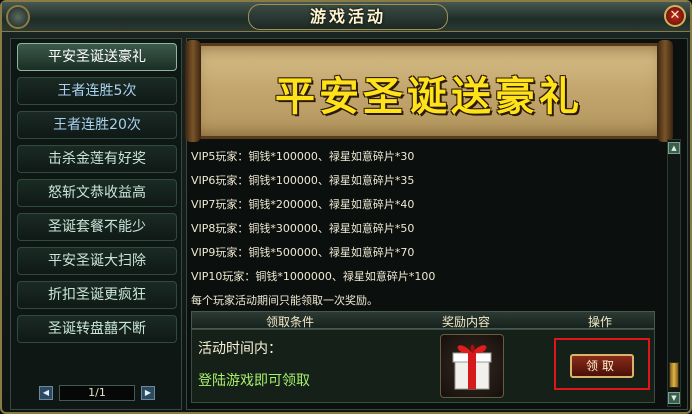 This screenshot has width=692, height=414. What do you see at coordinates (466, 322) in the screenshot?
I see `header-reward: 奖励内容` at bounding box center [466, 322].